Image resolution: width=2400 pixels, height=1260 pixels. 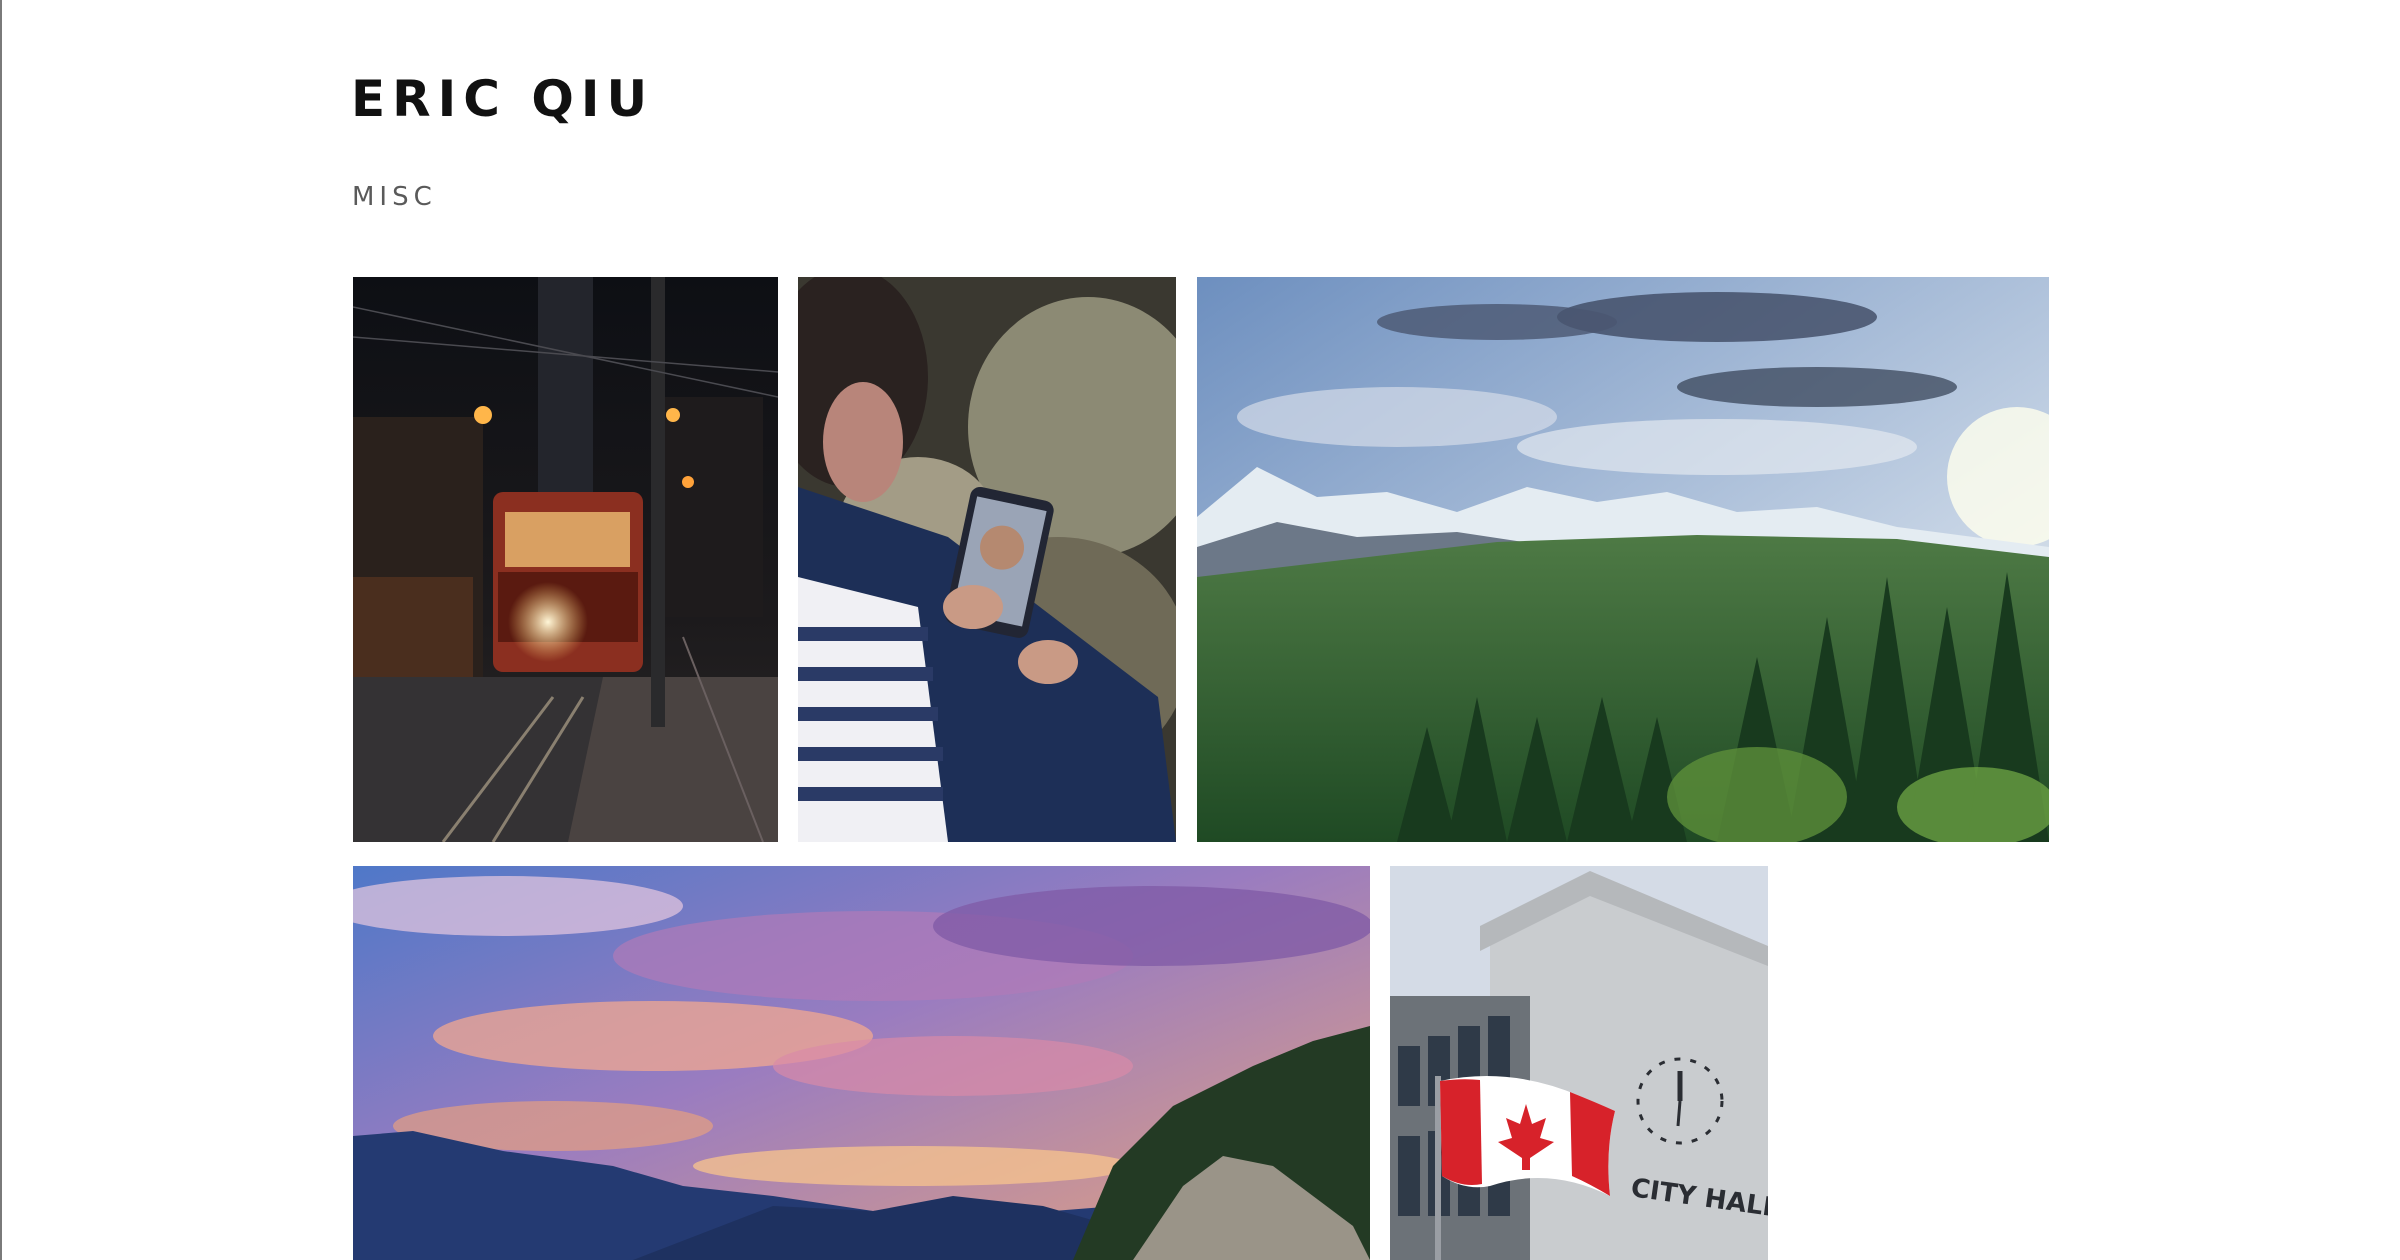 I want to click on gallery-photo-selfie, so click(x=987, y=559).